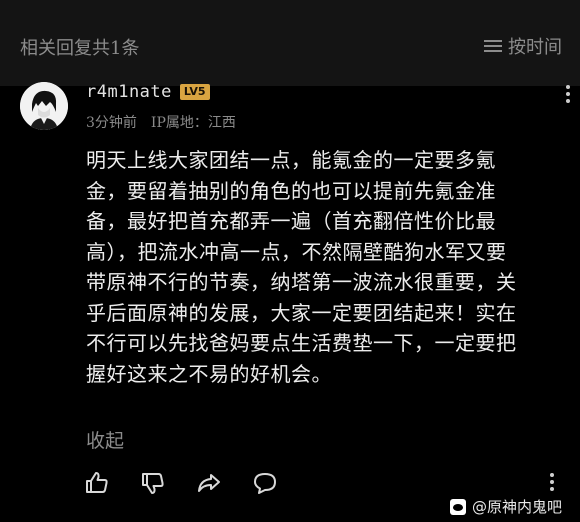  I want to click on user-avatar, so click(44, 106).